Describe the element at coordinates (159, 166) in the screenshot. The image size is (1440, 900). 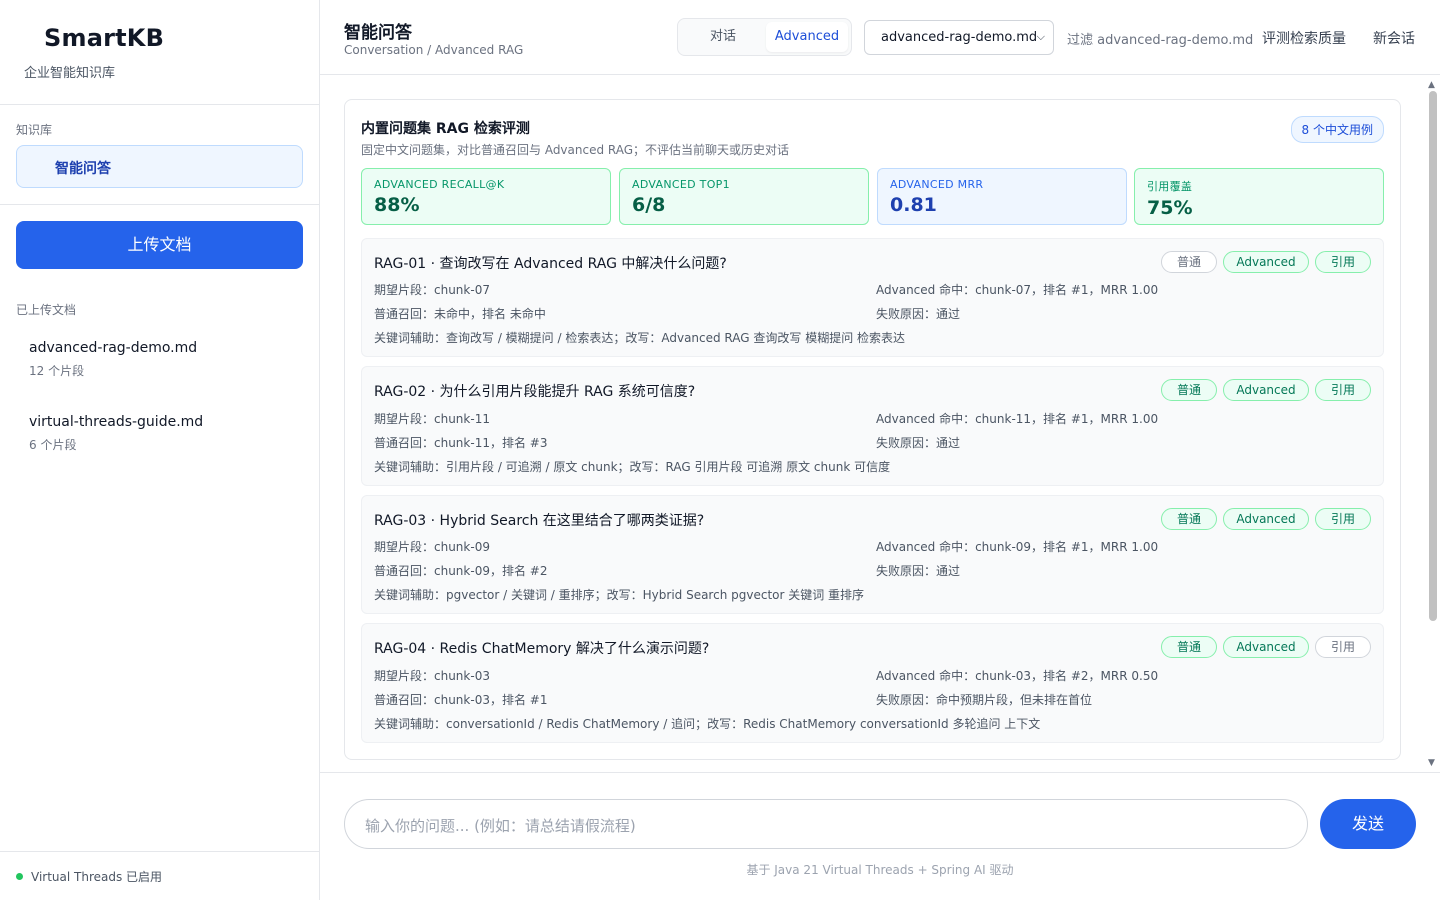
I see `sidebar-item-smart-qa: 智能问答` at that location.